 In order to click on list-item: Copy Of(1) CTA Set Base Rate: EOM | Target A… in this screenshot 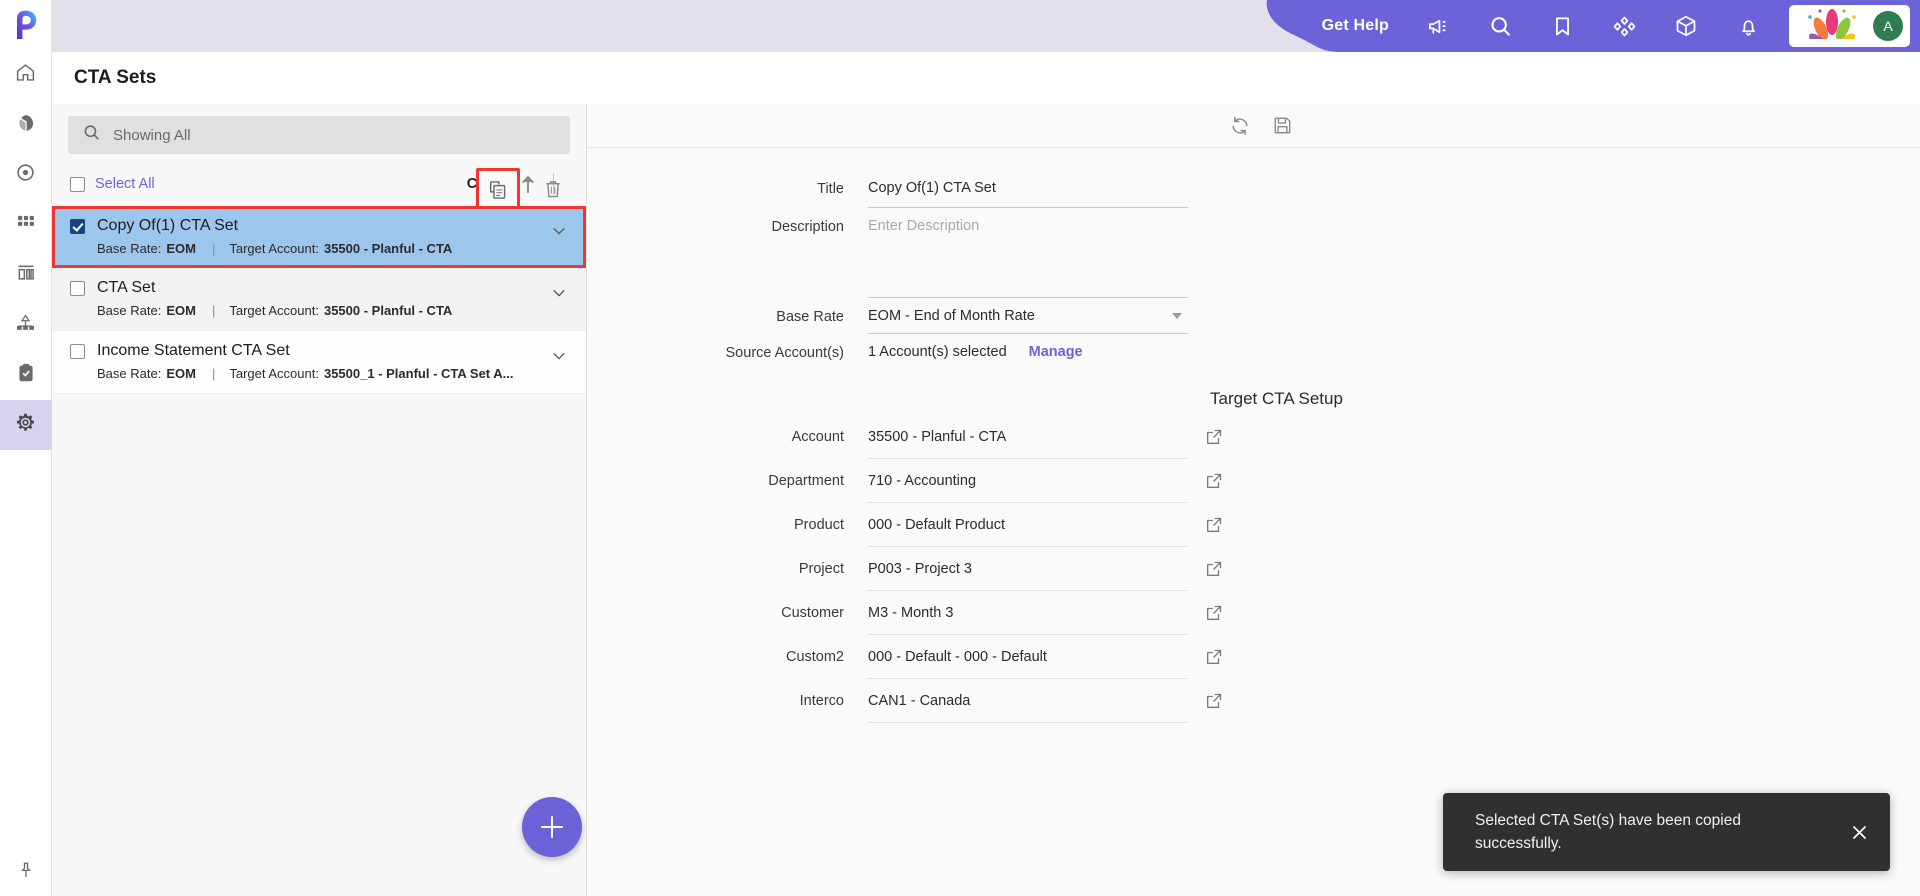, I will do `click(319, 237)`.